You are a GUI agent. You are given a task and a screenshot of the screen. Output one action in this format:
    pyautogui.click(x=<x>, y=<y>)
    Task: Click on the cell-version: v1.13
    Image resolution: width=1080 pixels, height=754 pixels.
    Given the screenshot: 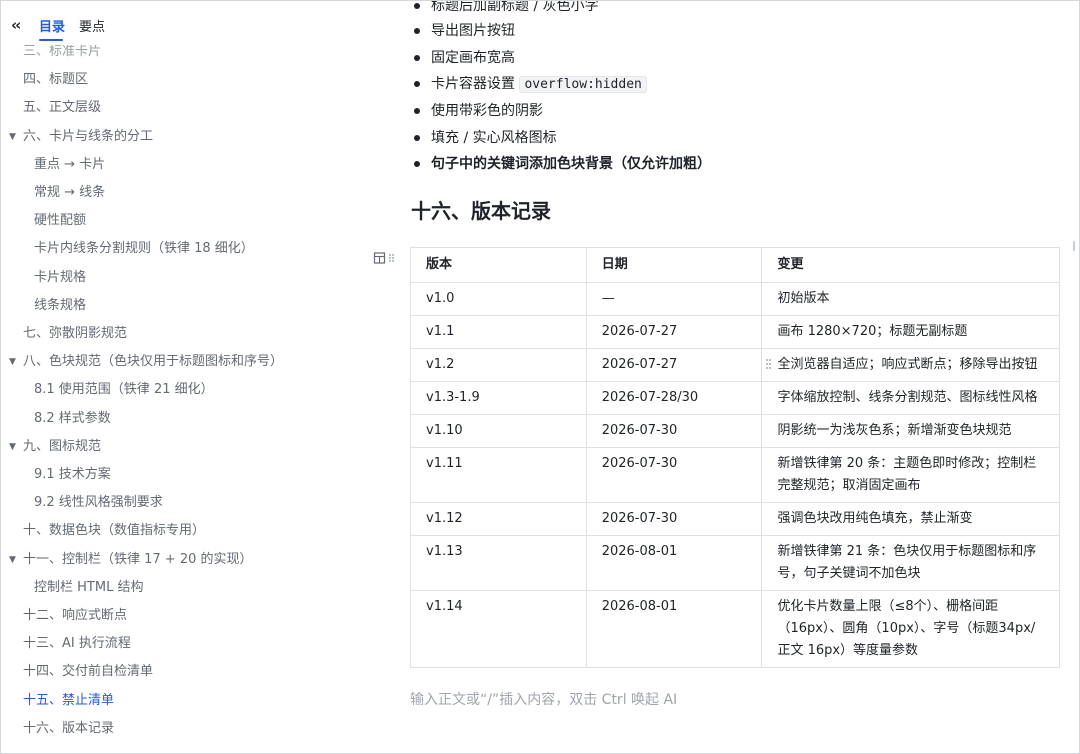 What is the action you would take?
    pyautogui.click(x=498, y=563)
    